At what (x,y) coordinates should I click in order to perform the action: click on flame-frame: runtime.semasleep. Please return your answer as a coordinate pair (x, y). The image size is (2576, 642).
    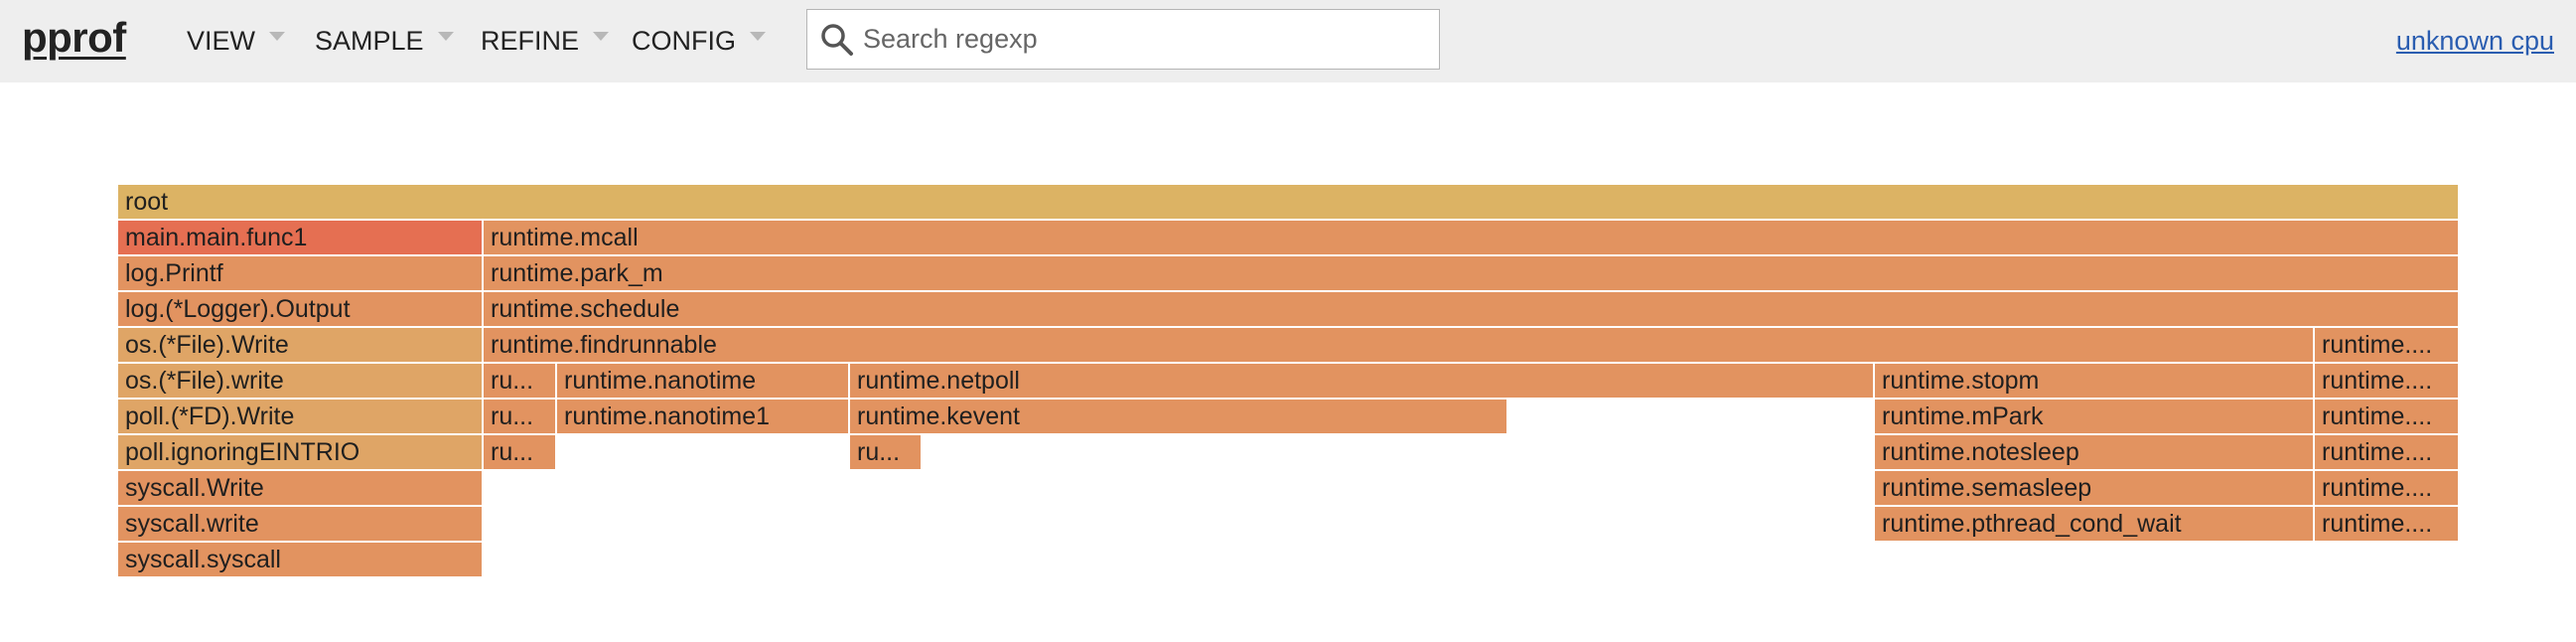
    Looking at the image, I should click on (2095, 488).